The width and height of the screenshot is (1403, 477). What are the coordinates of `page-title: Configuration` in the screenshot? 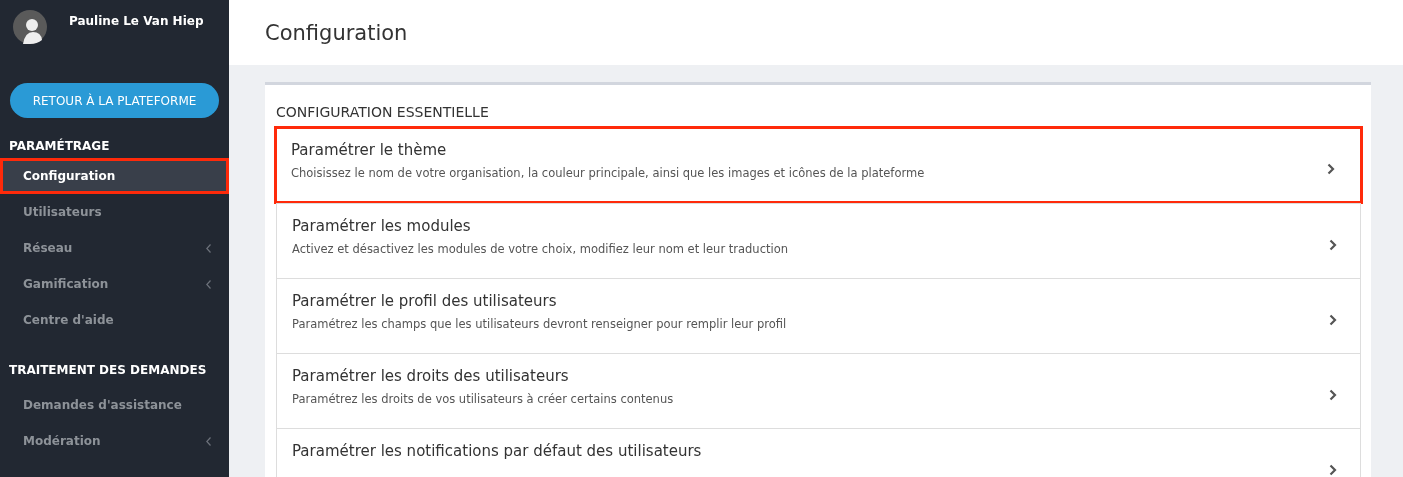 It's located at (336, 32).